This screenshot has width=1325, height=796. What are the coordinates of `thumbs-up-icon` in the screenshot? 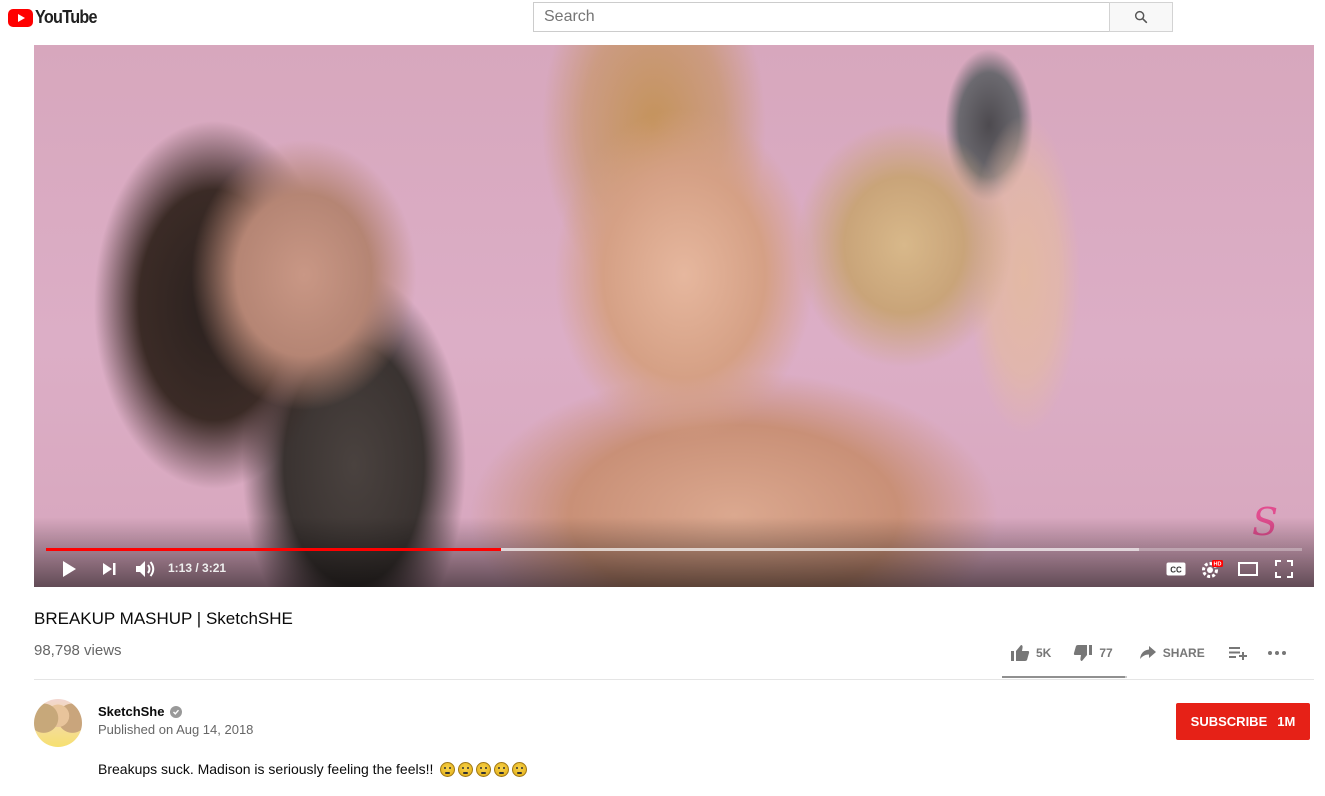 It's located at (1020, 653).